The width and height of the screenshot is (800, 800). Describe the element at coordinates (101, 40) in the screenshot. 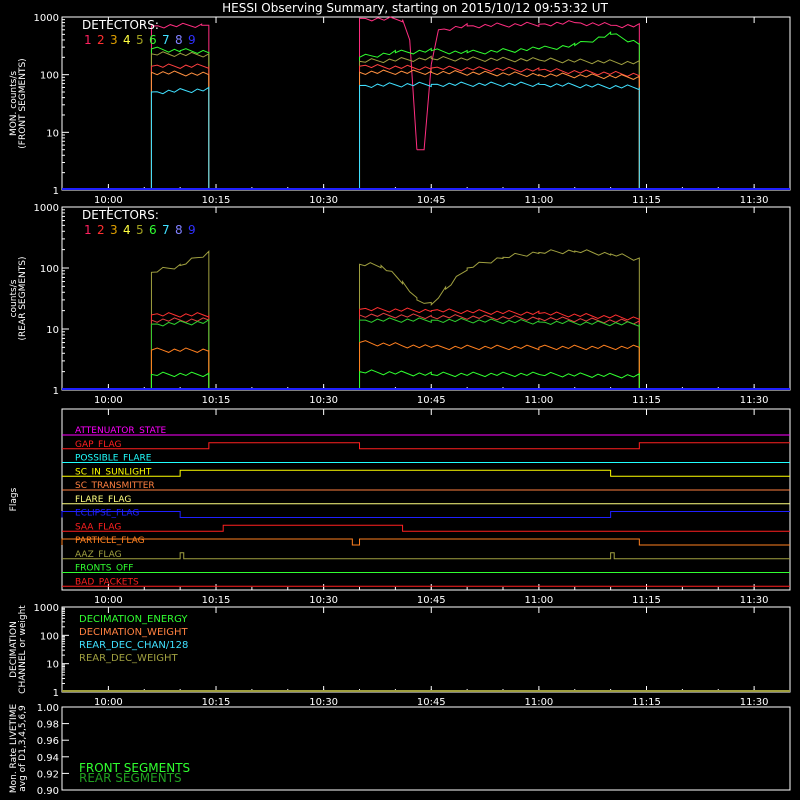

I see `panel-1-legend-detector-2: 2` at that location.